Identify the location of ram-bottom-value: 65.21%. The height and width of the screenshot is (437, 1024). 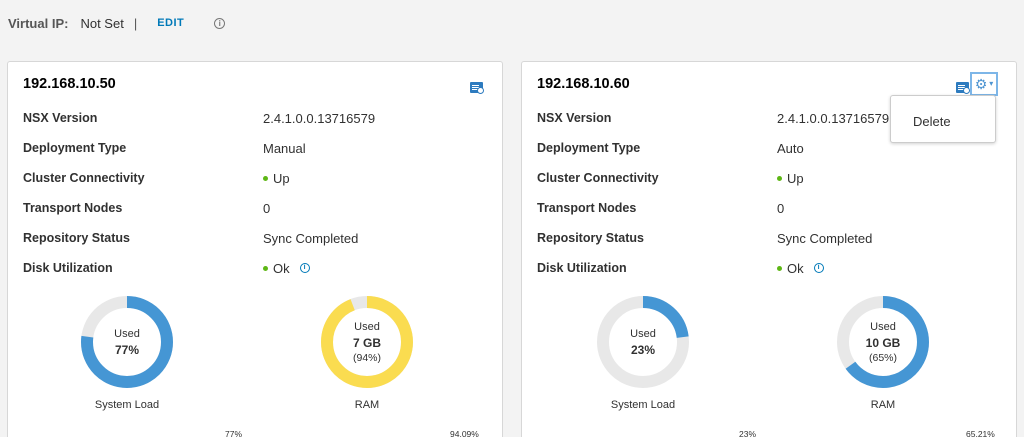
(980, 433).